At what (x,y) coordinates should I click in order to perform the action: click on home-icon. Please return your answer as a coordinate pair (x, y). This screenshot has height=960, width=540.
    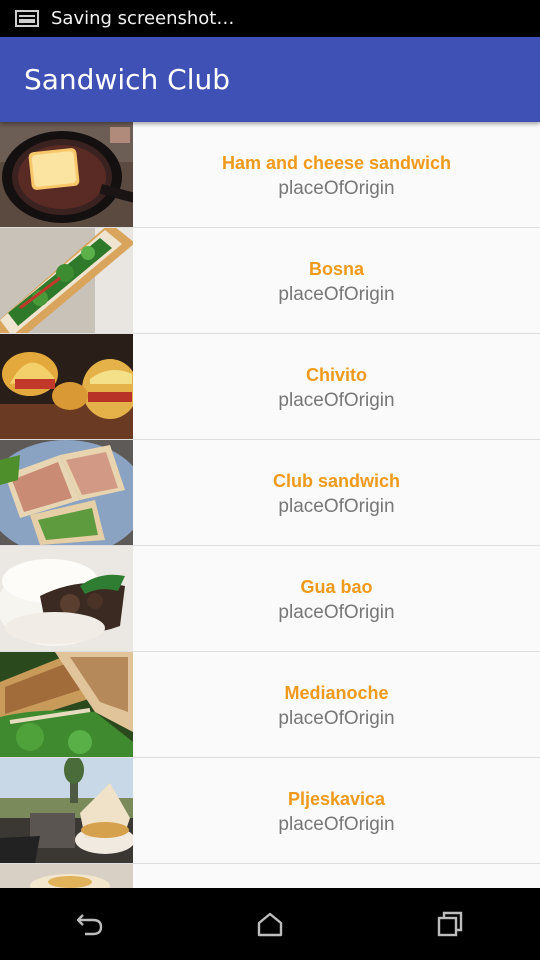
    Looking at the image, I should click on (270, 924).